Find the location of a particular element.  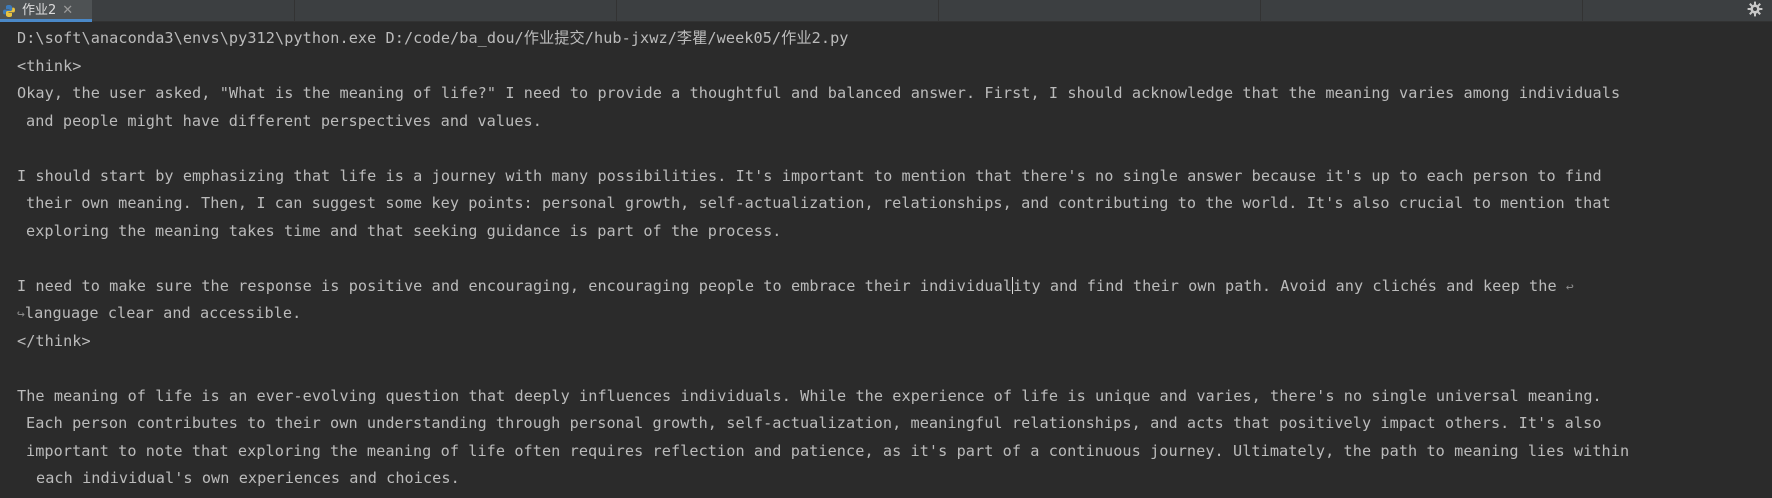

console-line: <think> is located at coordinates (49, 65).